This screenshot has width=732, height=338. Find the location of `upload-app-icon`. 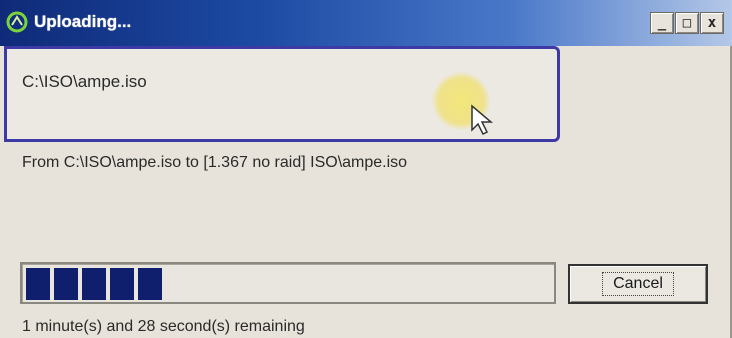

upload-app-icon is located at coordinates (17, 22).